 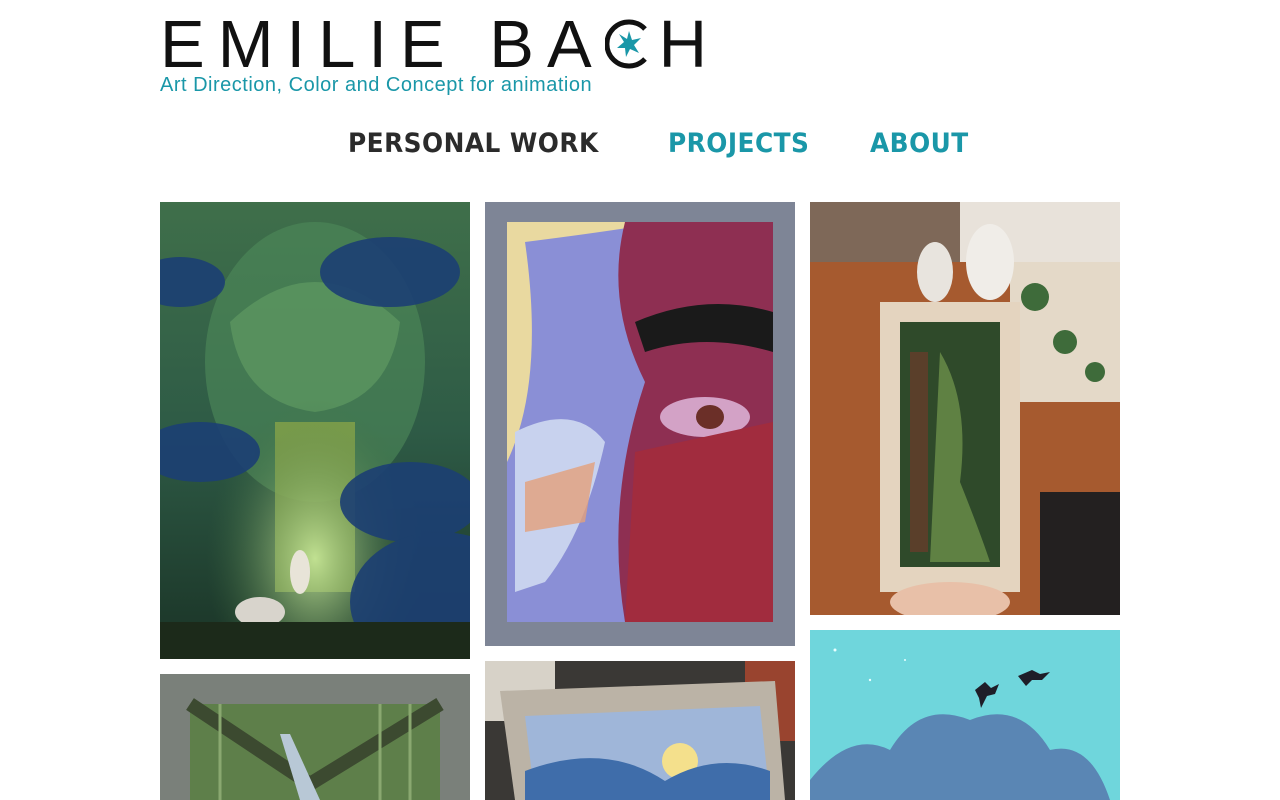 What do you see at coordinates (473, 143) in the screenshot?
I see `nav-personal-work: PERSONAL WORK` at bounding box center [473, 143].